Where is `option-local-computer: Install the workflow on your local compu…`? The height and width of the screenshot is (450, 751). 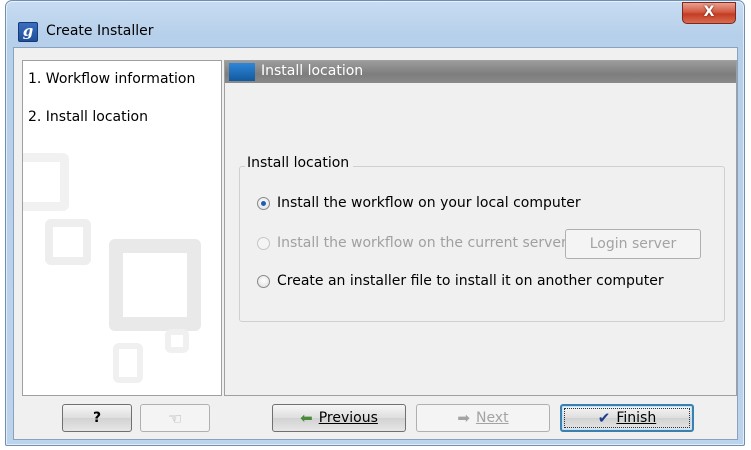 option-local-computer: Install the workflow on your local compu… is located at coordinates (419, 203).